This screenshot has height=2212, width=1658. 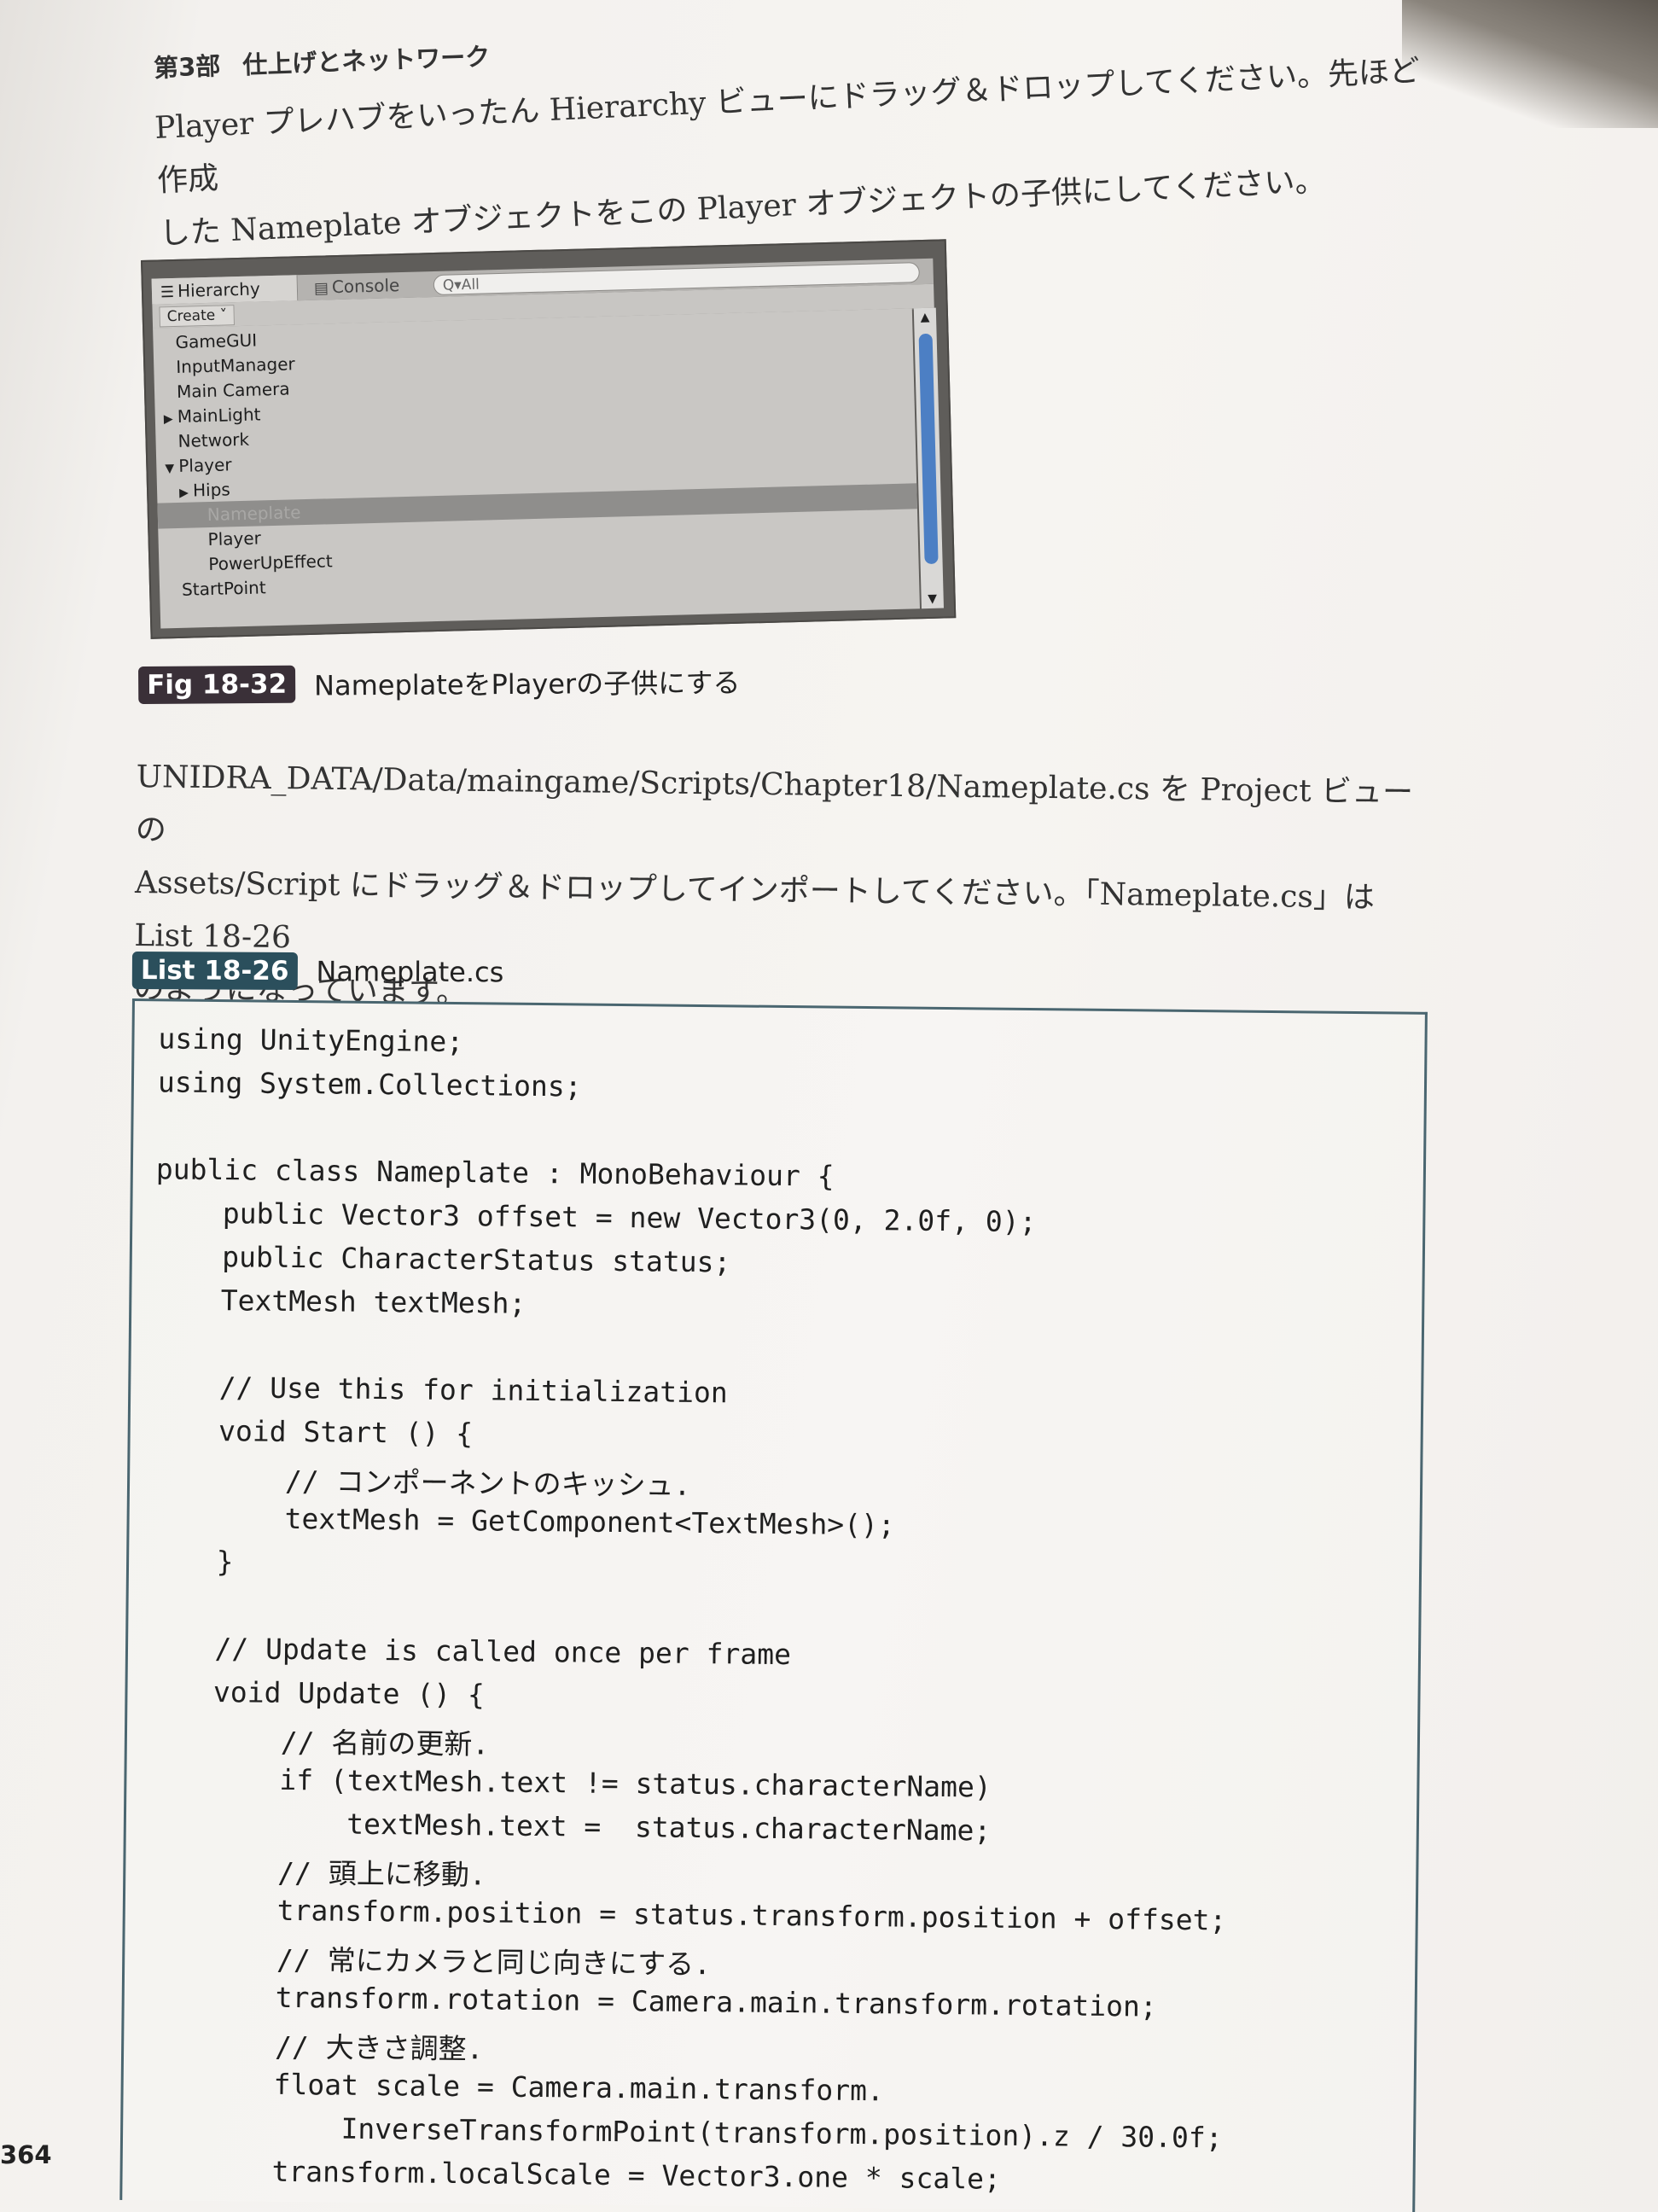 I want to click on code-line: // Use this for initialization, so click(x=439, y=1390).